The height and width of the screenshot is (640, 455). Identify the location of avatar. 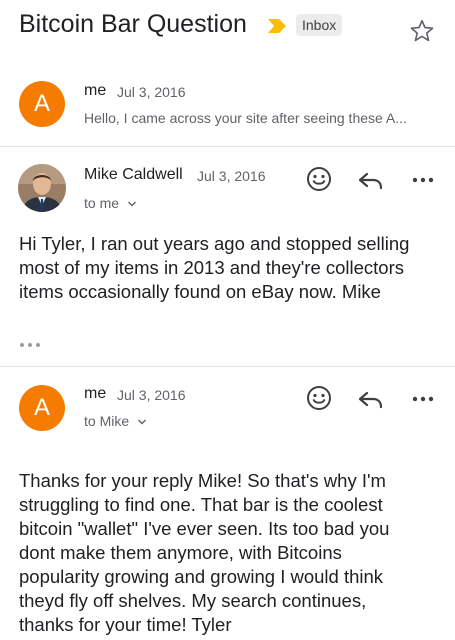
(42, 188).